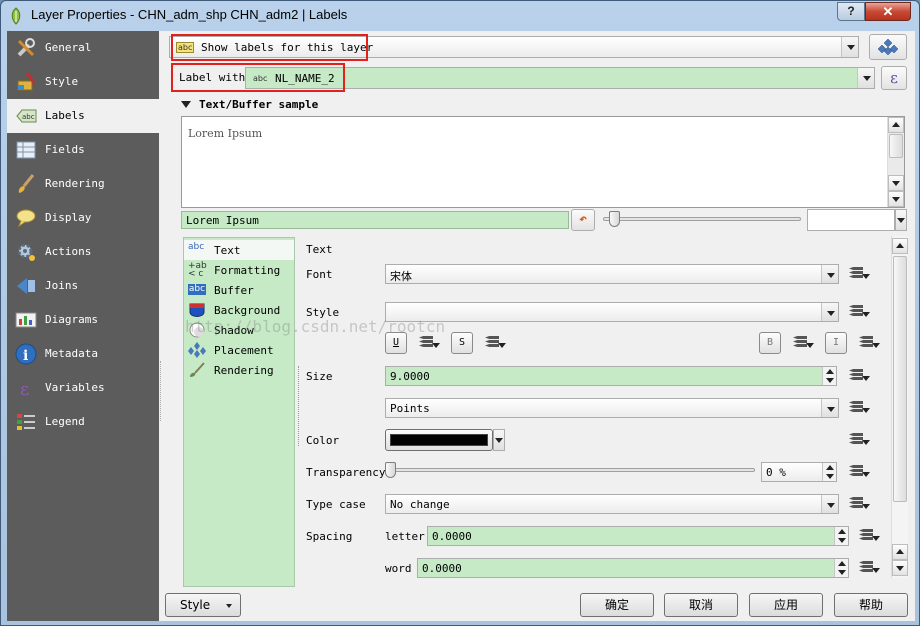  Describe the element at coordinates (799, 472) in the screenshot. I see `transparency-spinbox: 0 %` at that location.